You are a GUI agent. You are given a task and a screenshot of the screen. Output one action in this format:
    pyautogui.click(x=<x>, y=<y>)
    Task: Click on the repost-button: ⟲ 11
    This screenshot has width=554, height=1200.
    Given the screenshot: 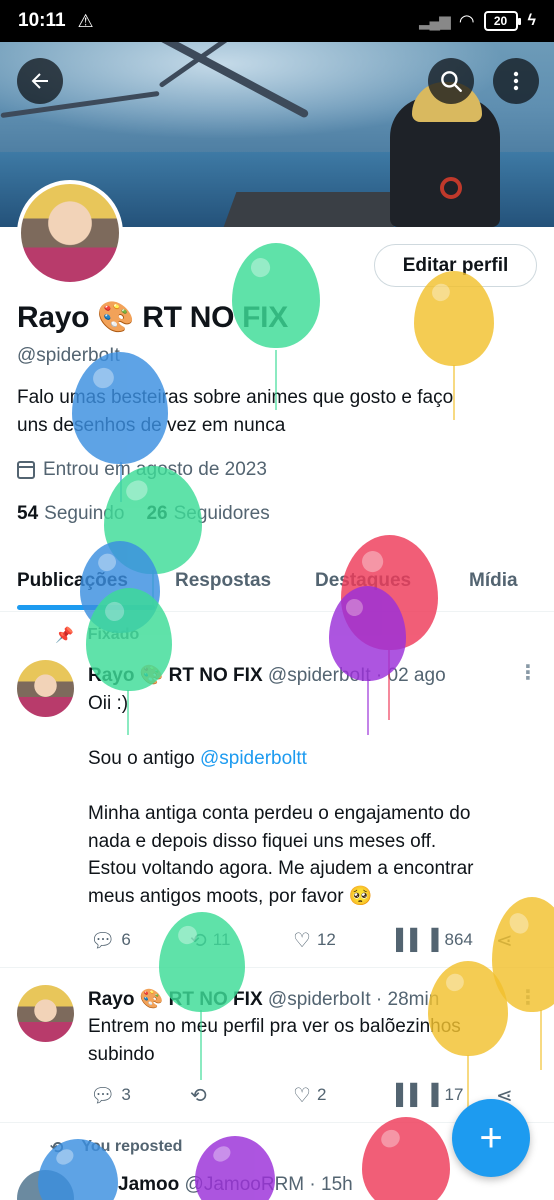 What is the action you would take?
    pyautogui.click(x=210, y=940)
    